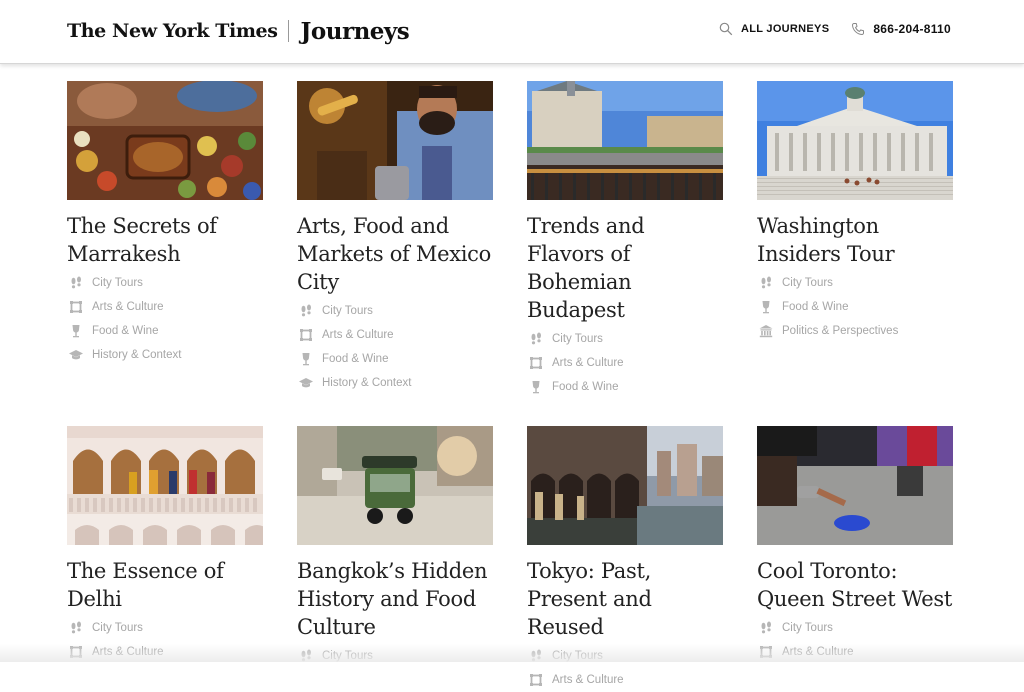 The width and height of the screenshot is (1024, 692). What do you see at coordinates (855, 240) in the screenshot?
I see `journey-title: Washington Insiders Tour` at bounding box center [855, 240].